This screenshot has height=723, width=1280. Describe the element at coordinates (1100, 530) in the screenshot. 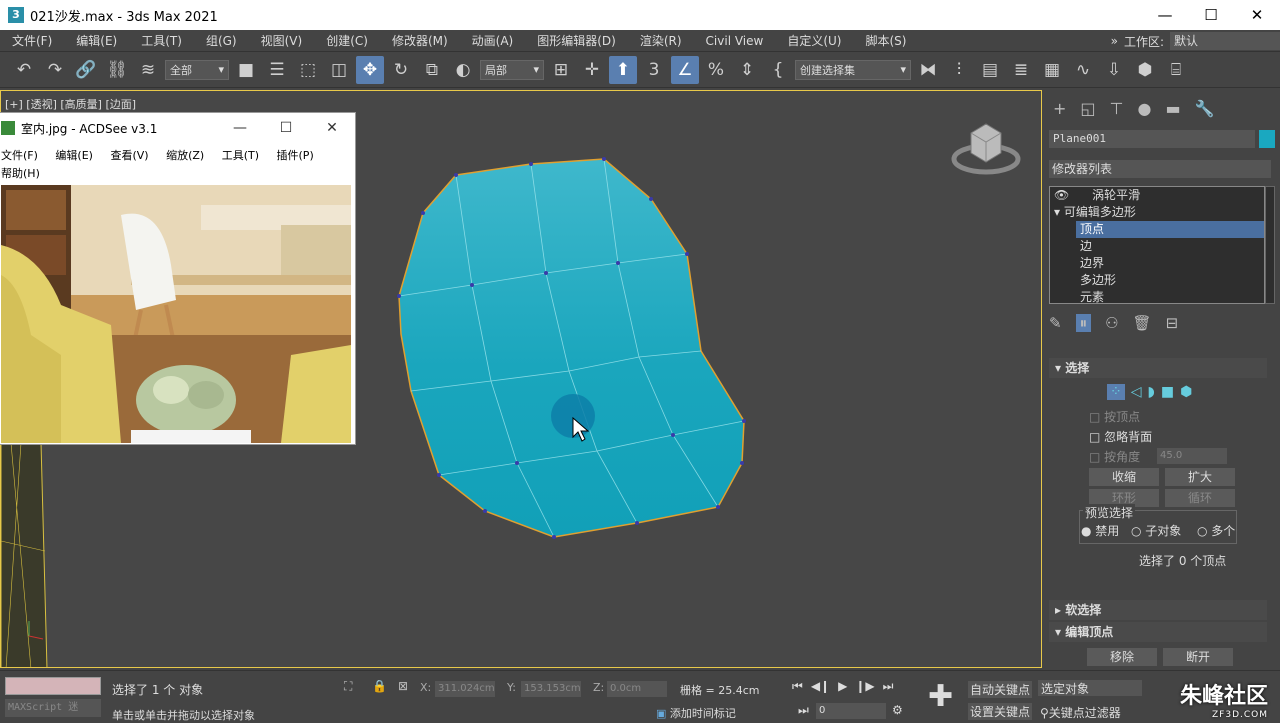

I see `preview-disable-radio: ● 禁用` at that location.